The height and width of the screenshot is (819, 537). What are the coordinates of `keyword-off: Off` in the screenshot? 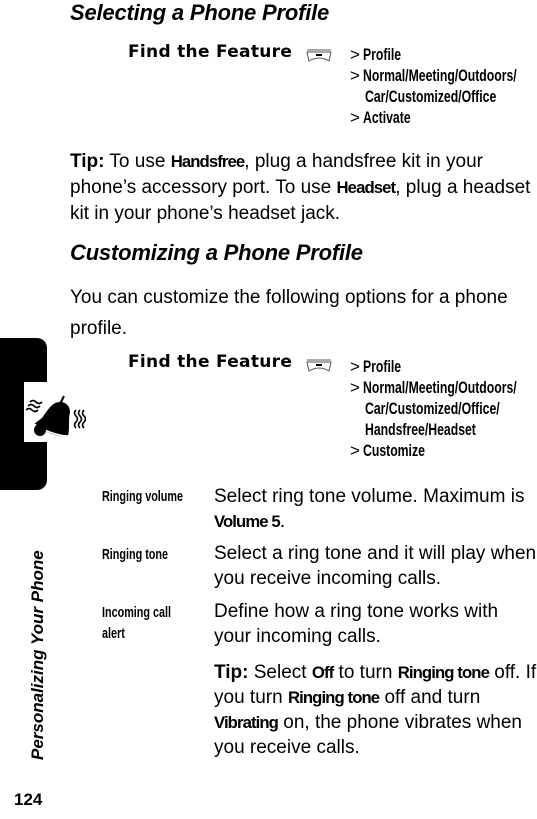 It's located at (322, 672).